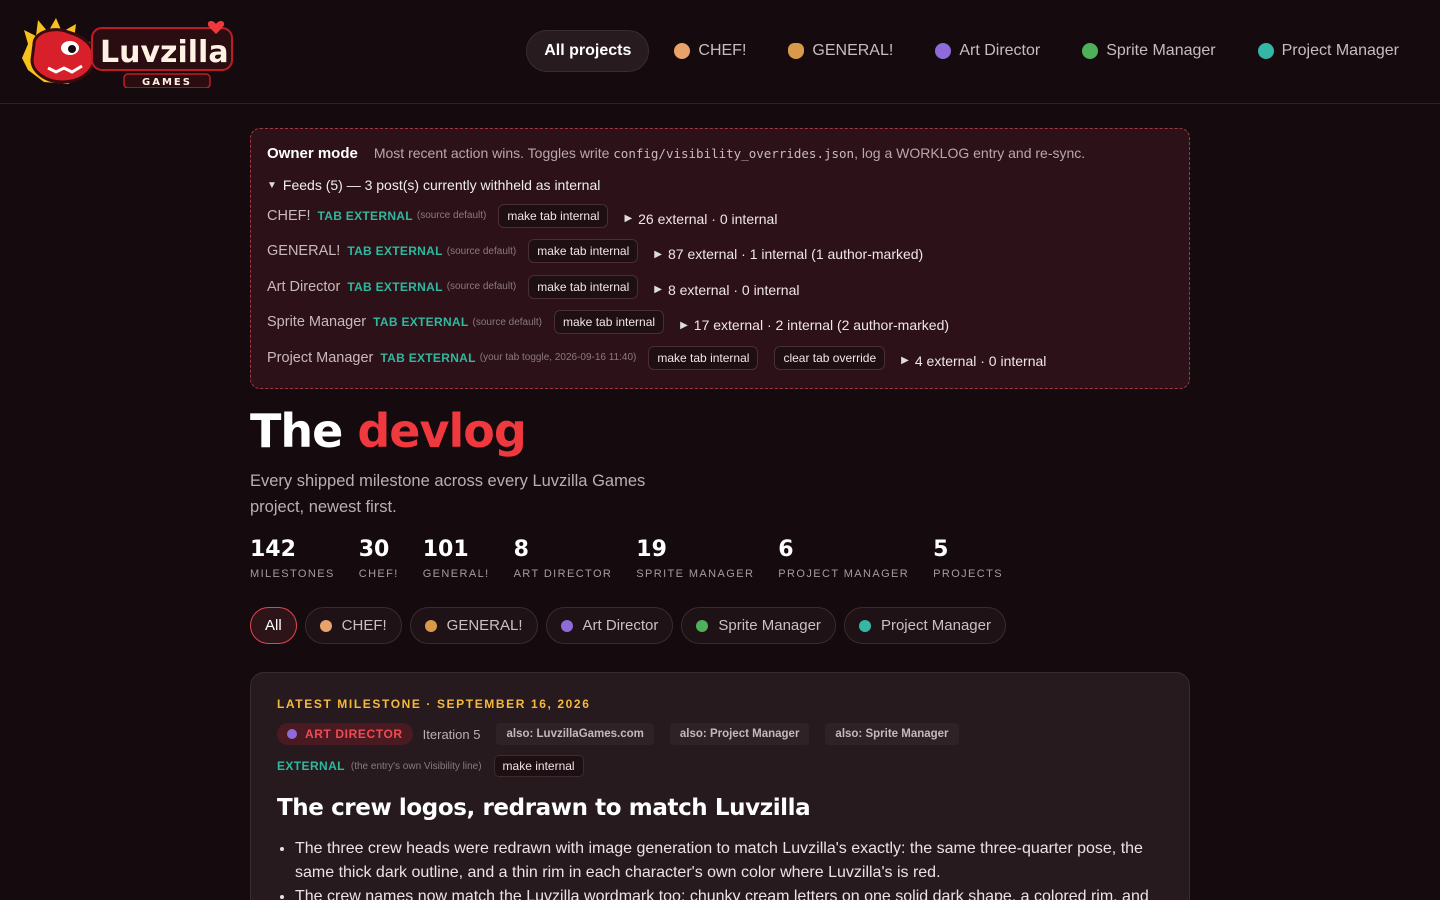  I want to click on milestone-kicker: LATEST MILESTONE · SEPTEMBER 16, 2026, so click(434, 704).